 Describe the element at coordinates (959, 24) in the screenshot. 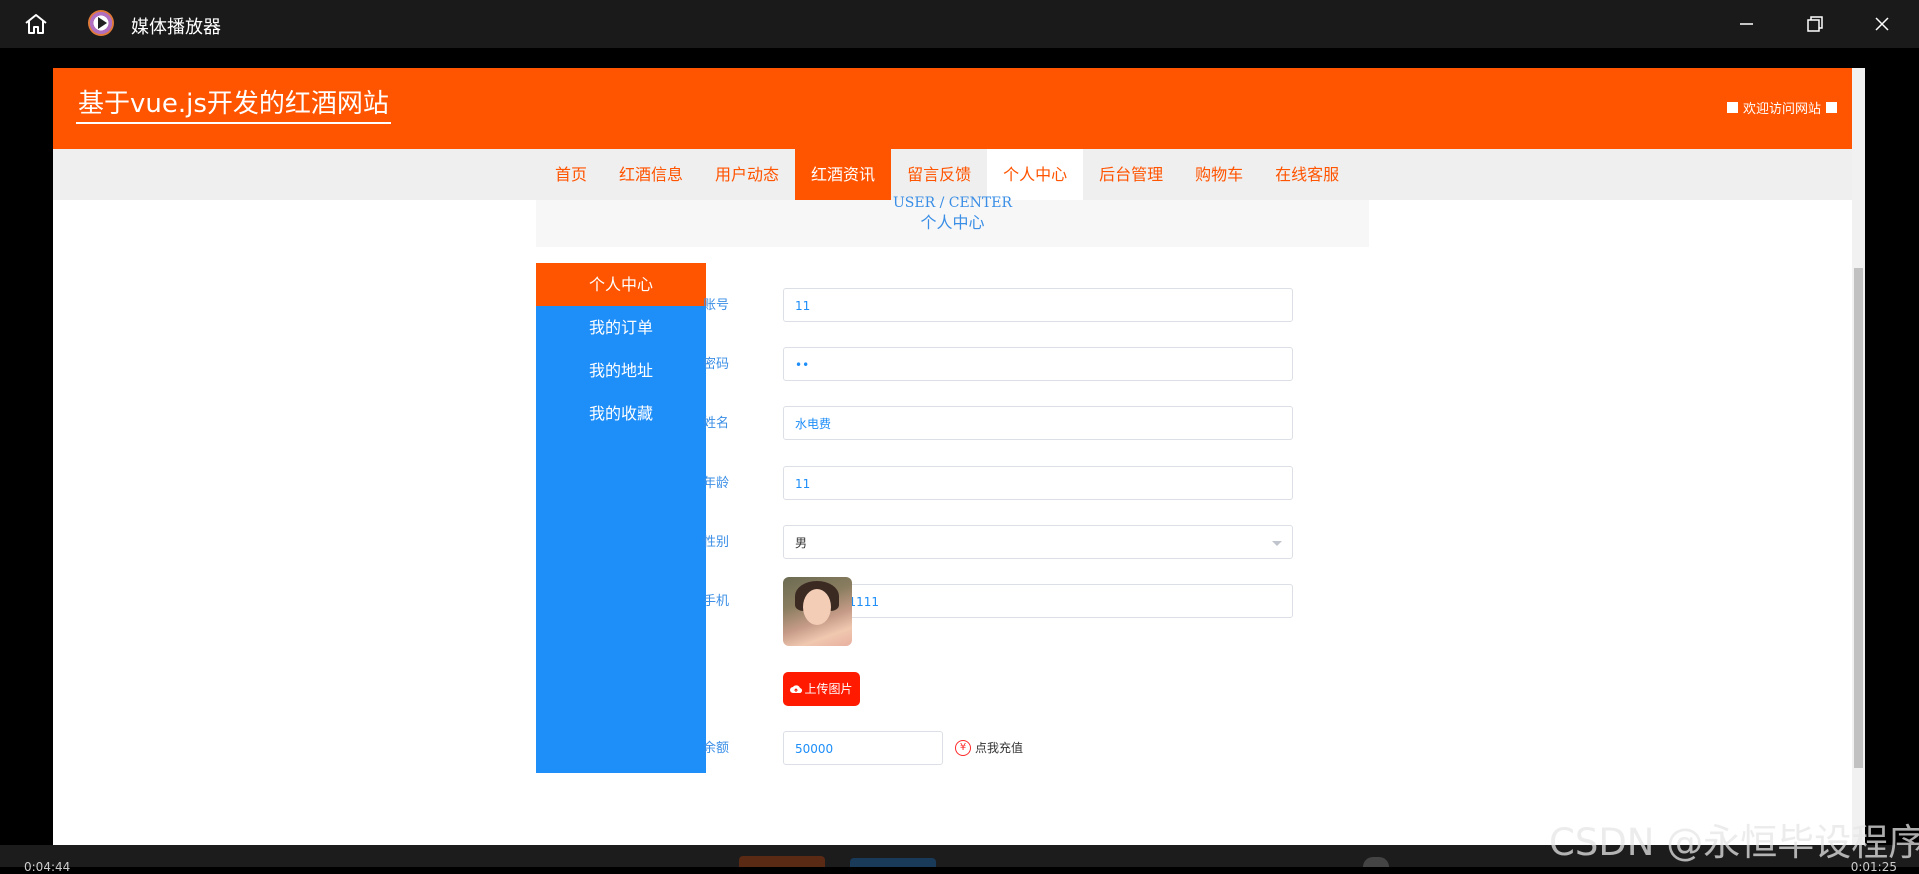

I see `title-bar: 媒体播放器` at that location.